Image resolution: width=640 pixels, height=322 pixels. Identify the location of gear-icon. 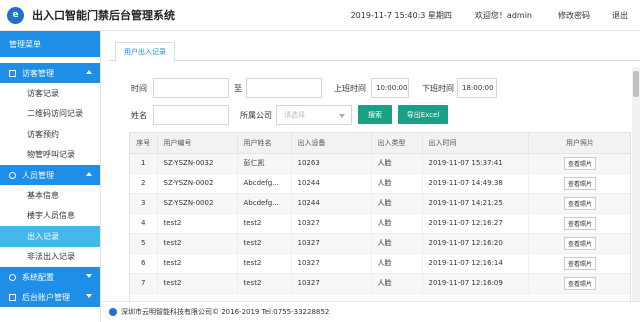
(12, 277).